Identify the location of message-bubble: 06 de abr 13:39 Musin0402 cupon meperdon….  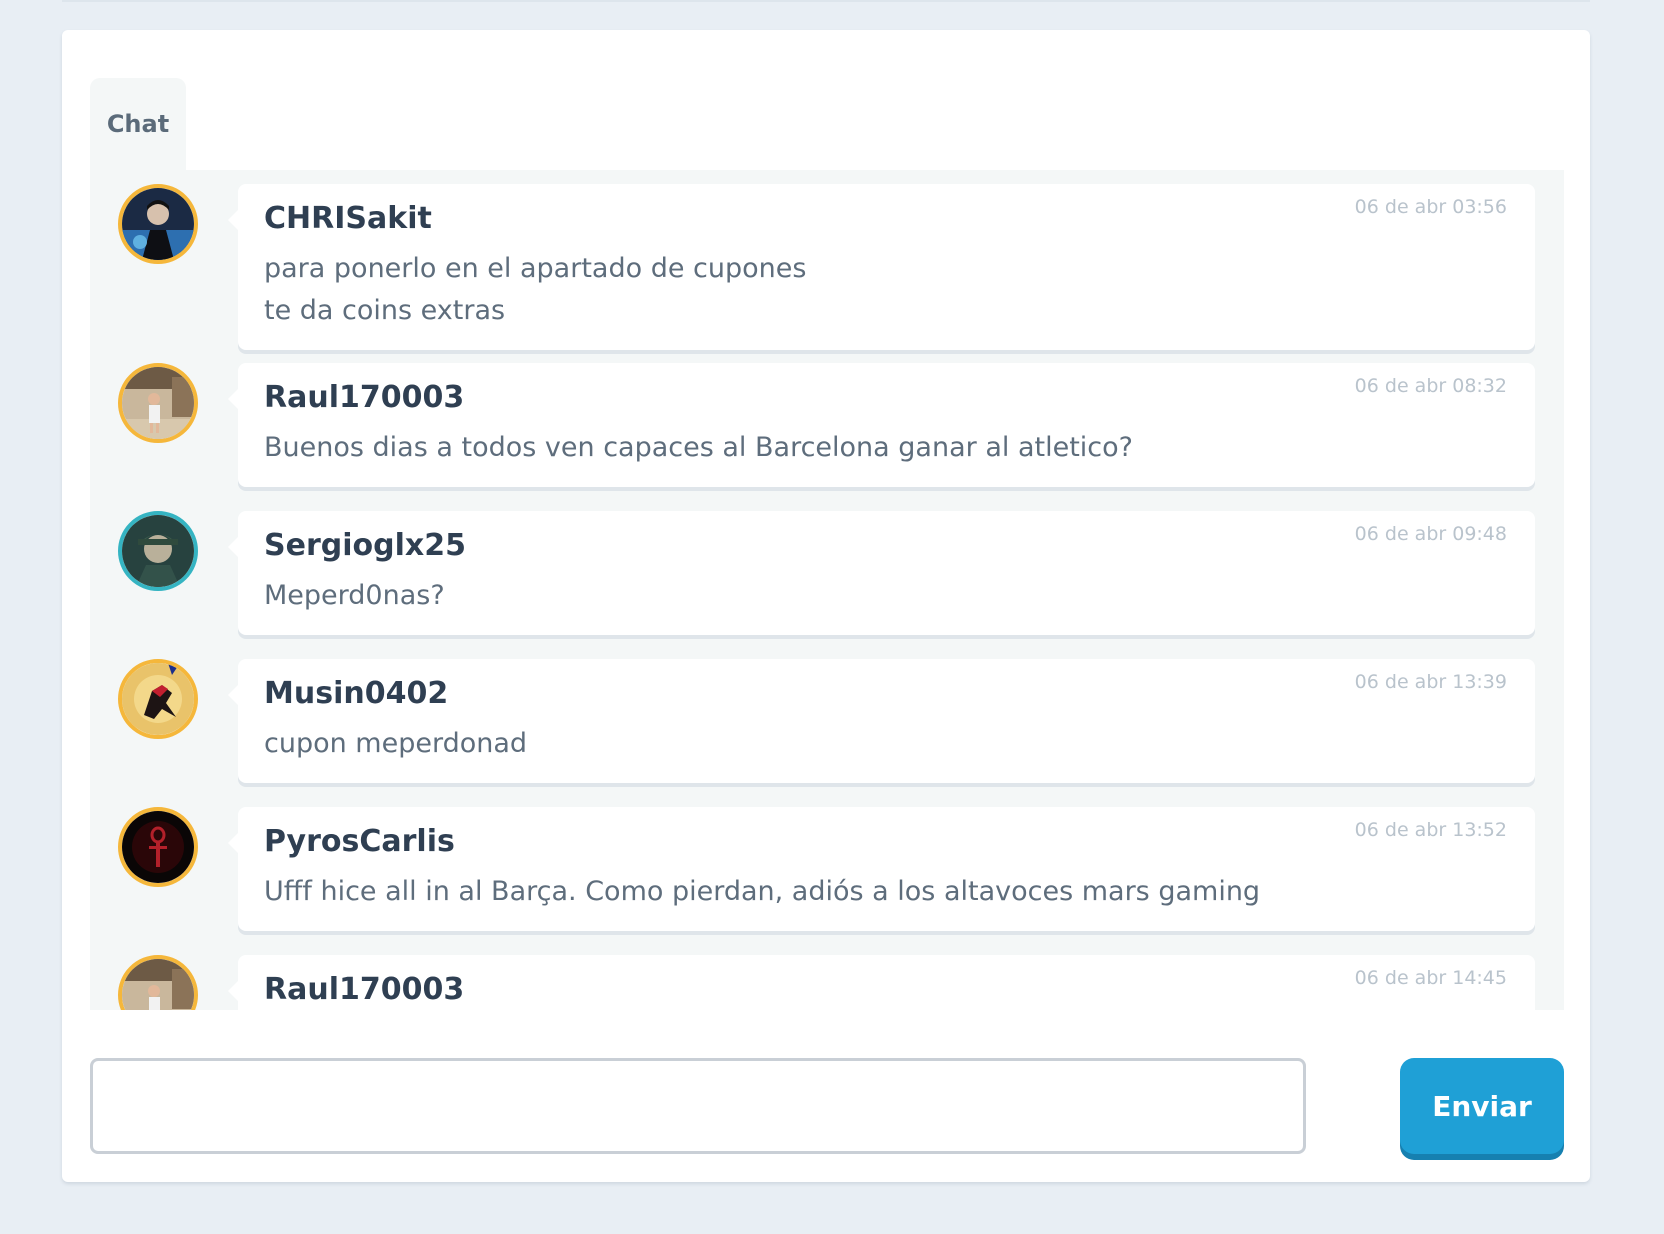
(881, 721).